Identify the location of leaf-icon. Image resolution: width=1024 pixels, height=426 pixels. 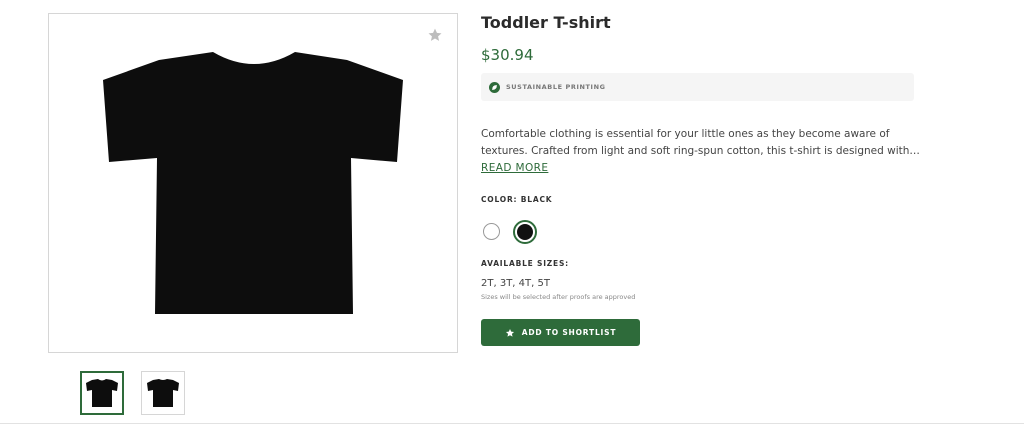
(494, 87).